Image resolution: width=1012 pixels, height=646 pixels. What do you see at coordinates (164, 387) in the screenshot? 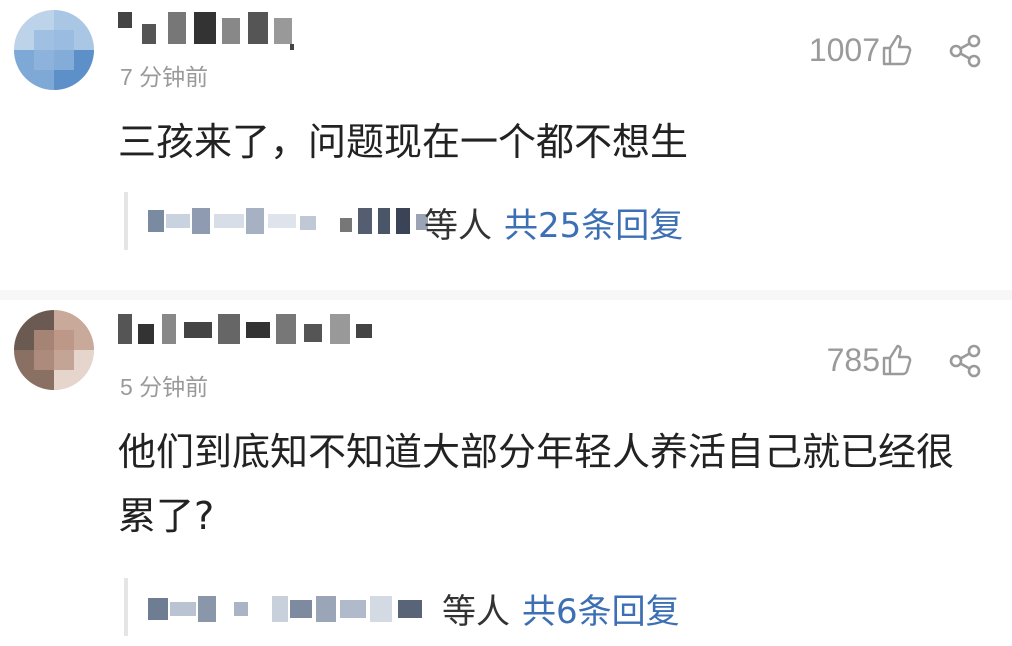
I see `comment-time: 5 分钟前` at bounding box center [164, 387].